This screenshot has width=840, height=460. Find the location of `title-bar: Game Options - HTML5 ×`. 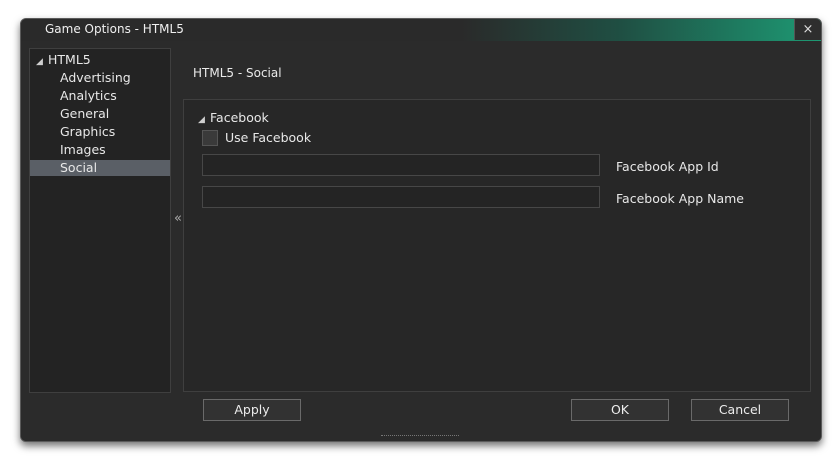

title-bar: Game Options - HTML5 × is located at coordinates (421, 30).